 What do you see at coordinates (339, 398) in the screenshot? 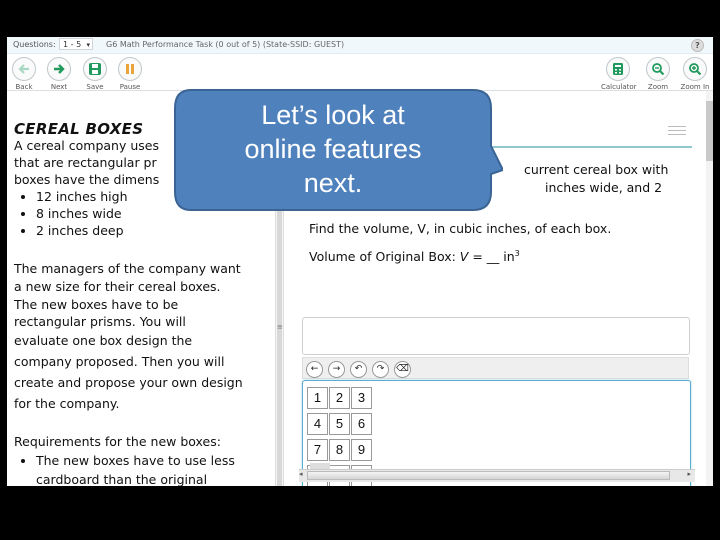
I see `key-2: 2` at bounding box center [339, 398].